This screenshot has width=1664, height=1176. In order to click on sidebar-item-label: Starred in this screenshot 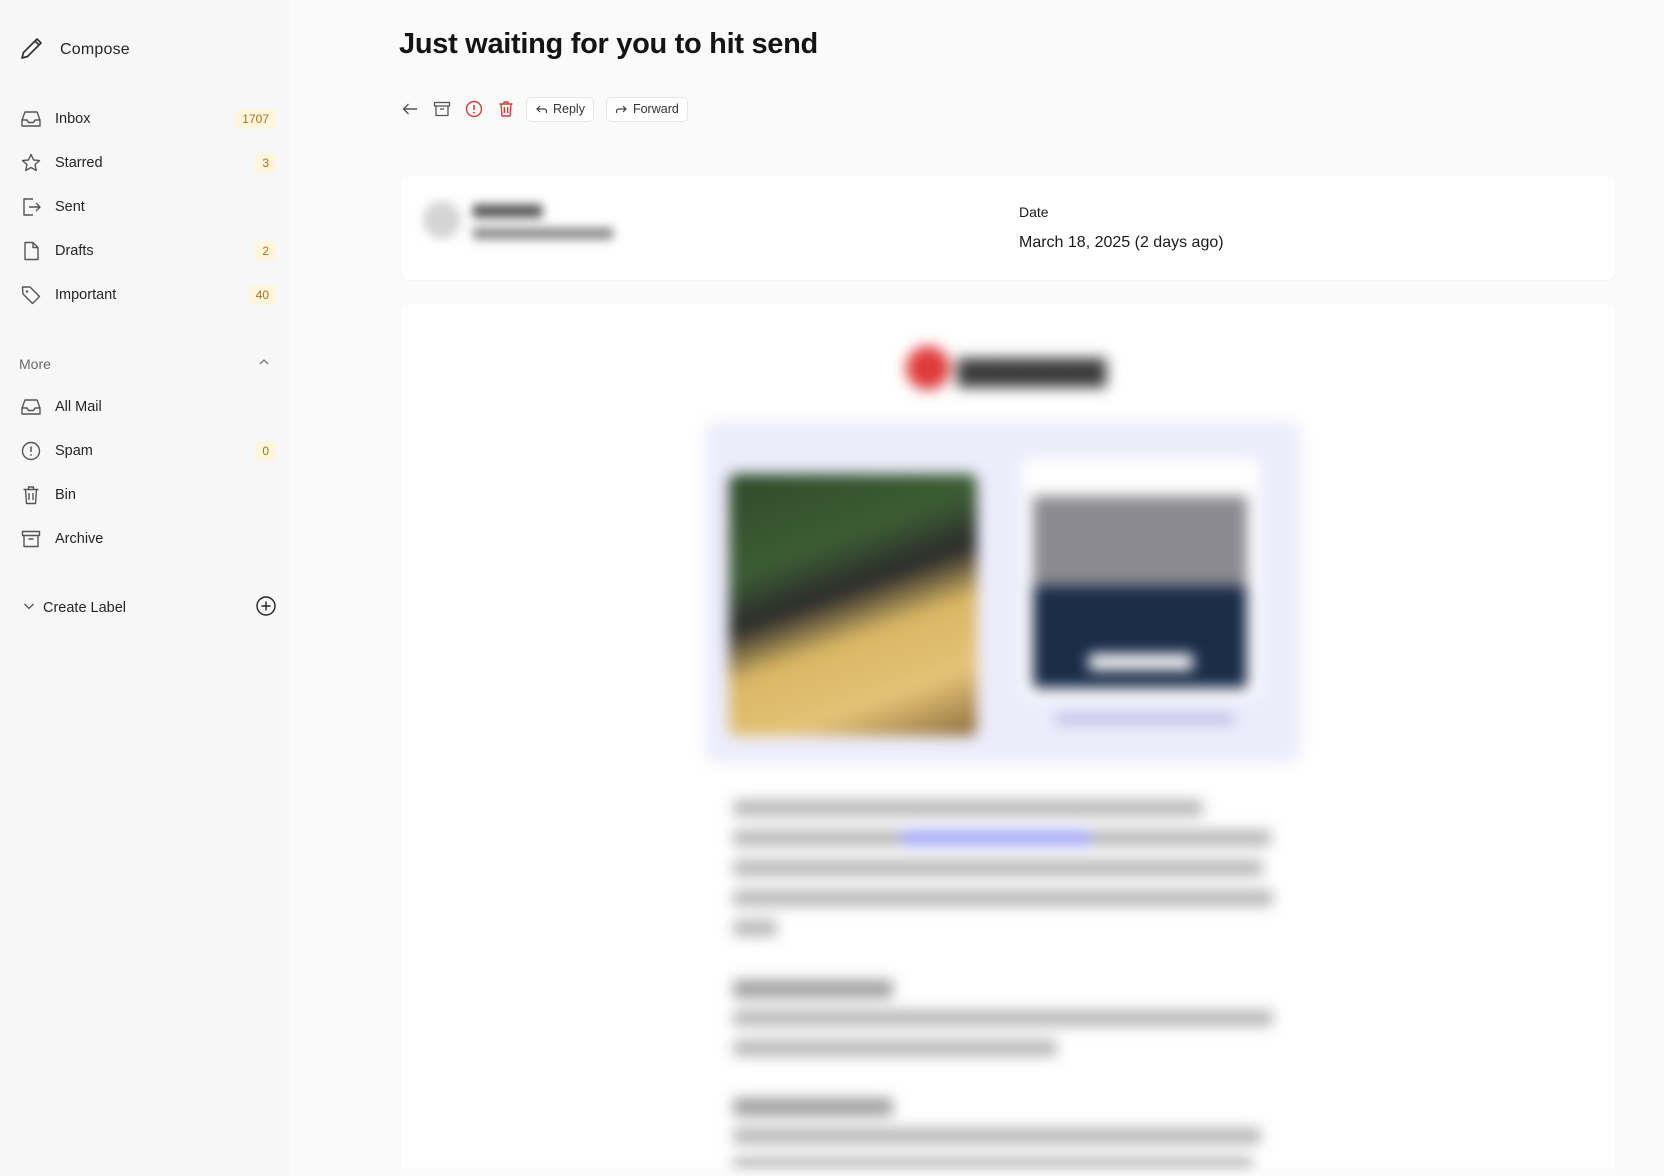, I will do `click(79, 163)`.